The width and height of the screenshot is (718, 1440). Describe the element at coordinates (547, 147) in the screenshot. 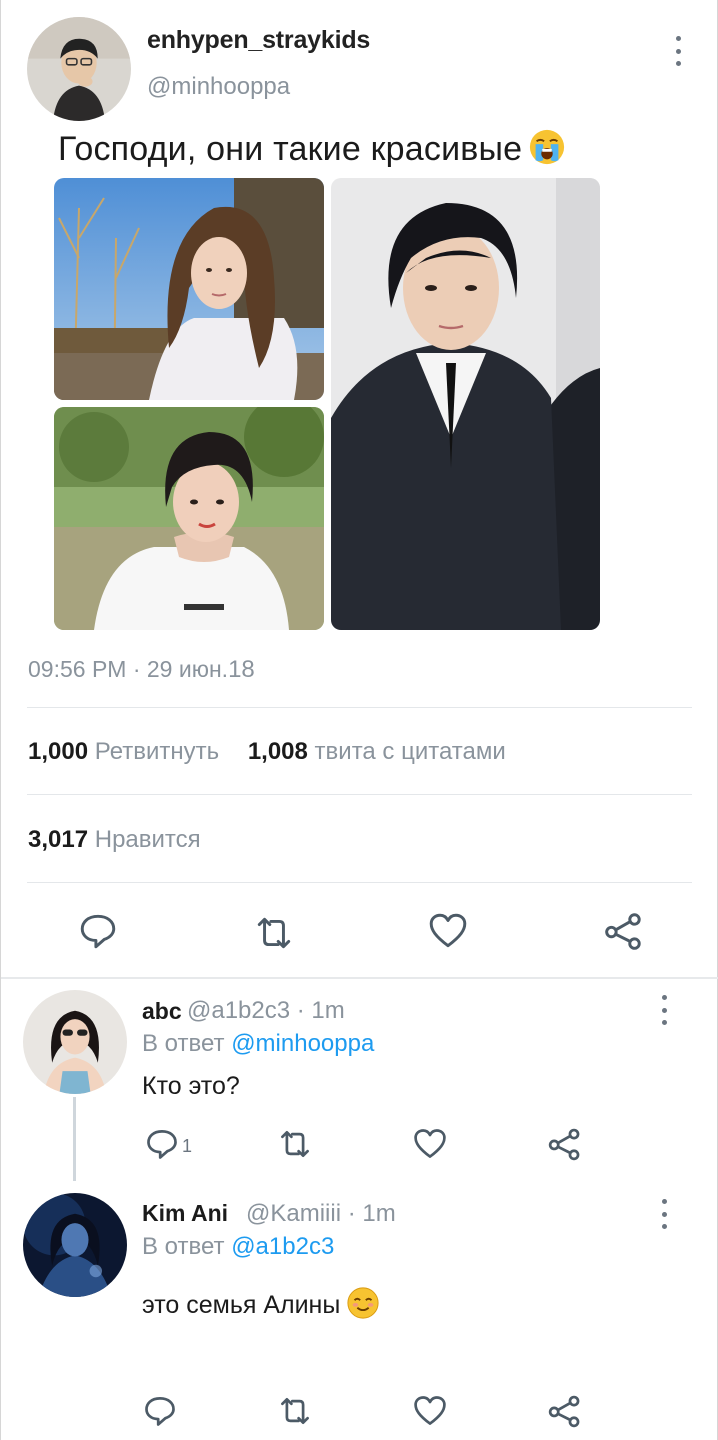

I see `loudly-crying-face-icon` at that location.